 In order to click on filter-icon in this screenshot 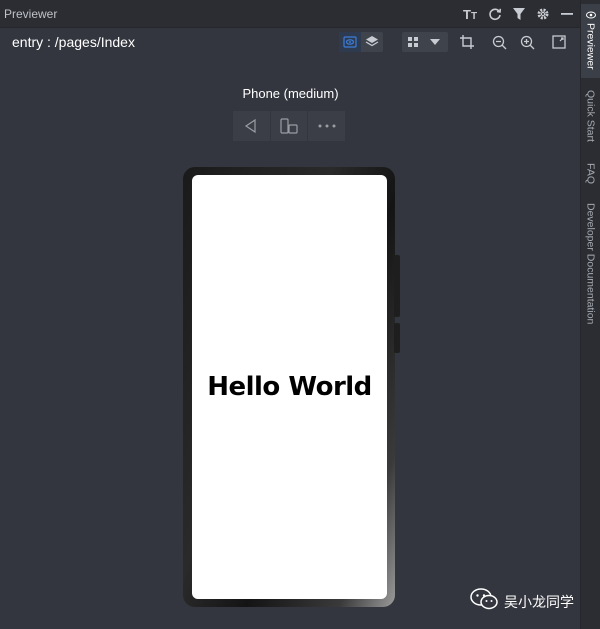, I will do `click(519, 14)`.